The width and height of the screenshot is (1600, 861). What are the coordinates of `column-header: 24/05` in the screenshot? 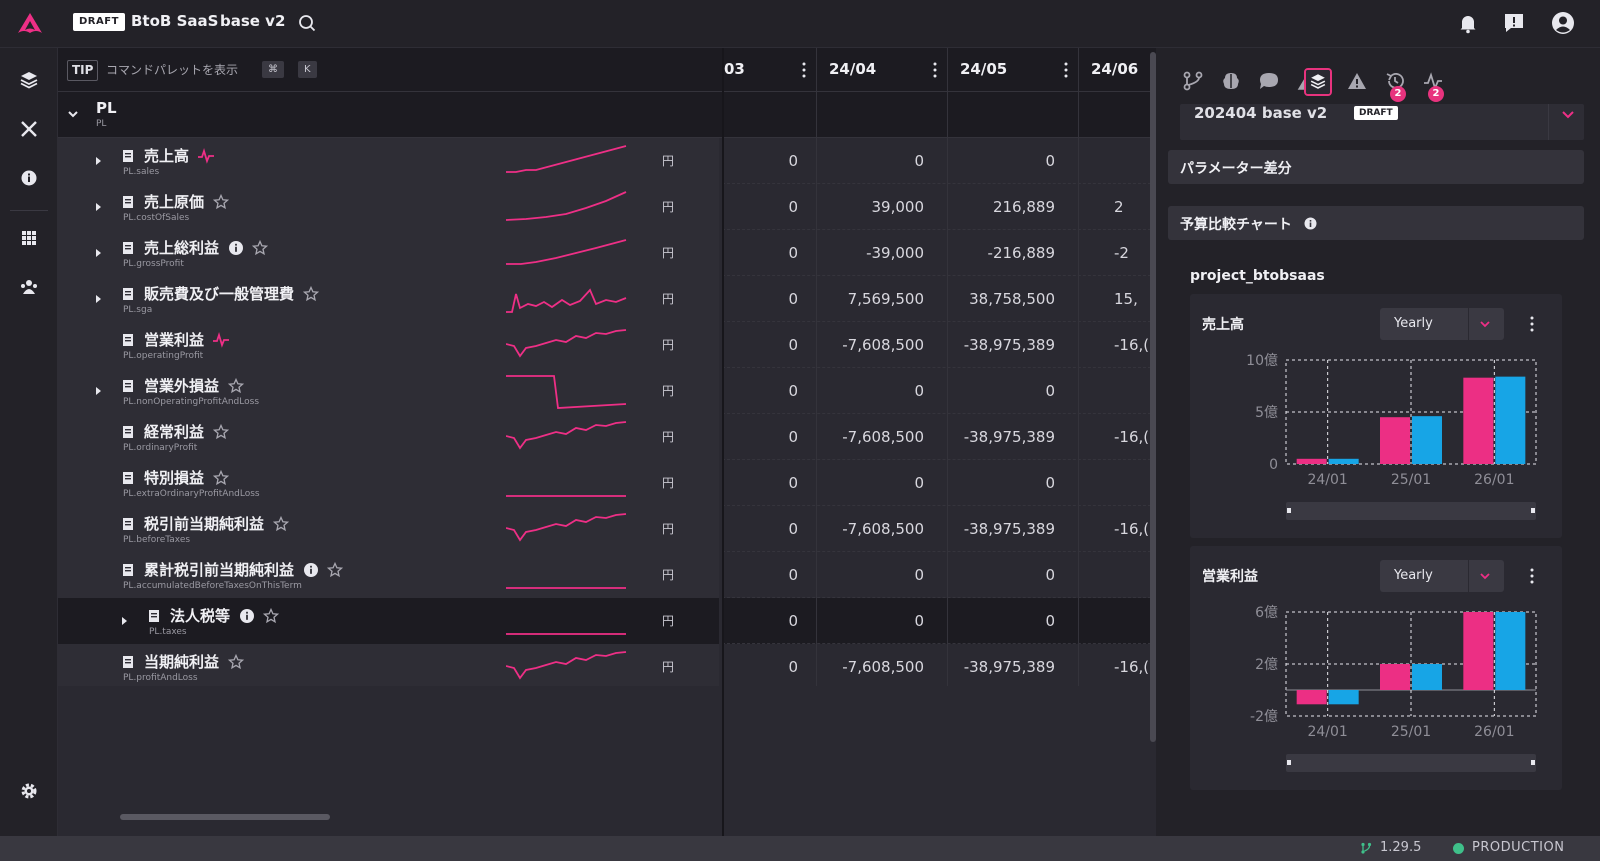 It's located at (1012, 70).